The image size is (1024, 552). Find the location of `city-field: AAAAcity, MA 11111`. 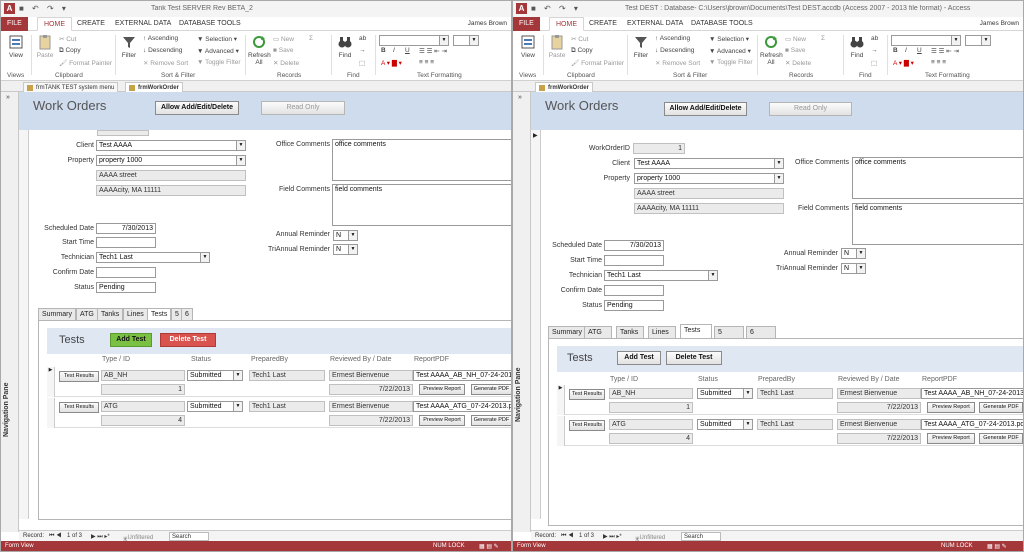

city-field: AAAAcity, MA 11111 is located at coordinates (171, 190).